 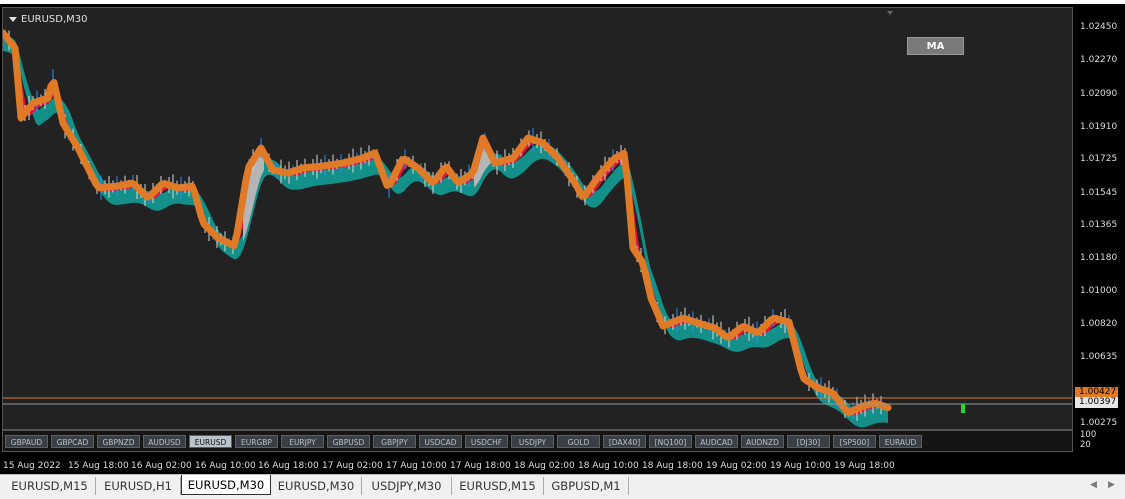 I want to click on symbol-title-label: EURUSD,M30, so click(x=54, y=19).